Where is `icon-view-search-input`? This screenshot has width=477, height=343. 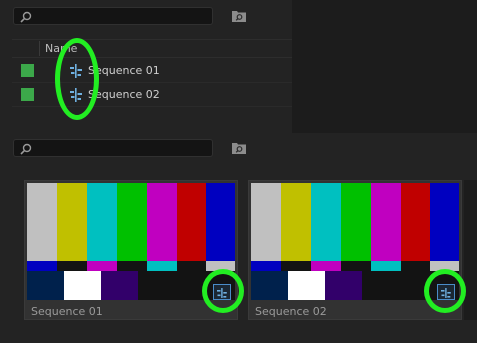
icon-view-search-input is located at coordinates (113, 148).